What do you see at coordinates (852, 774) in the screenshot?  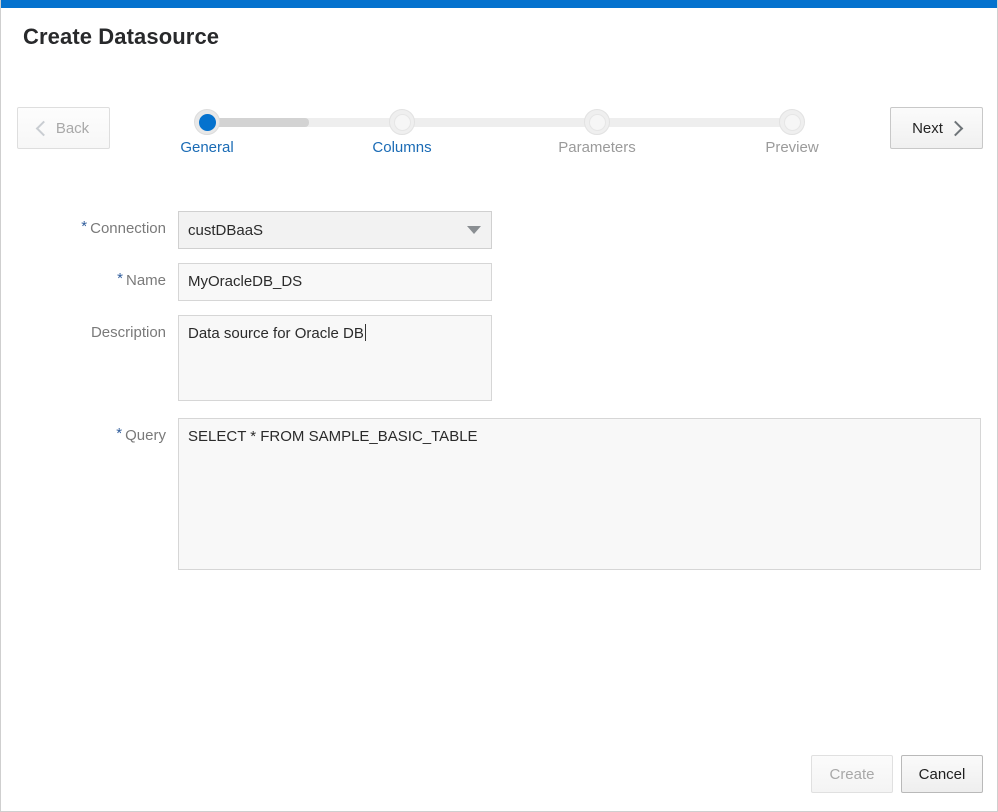 I see `create-button: Create` at bounding box center [852, 774].